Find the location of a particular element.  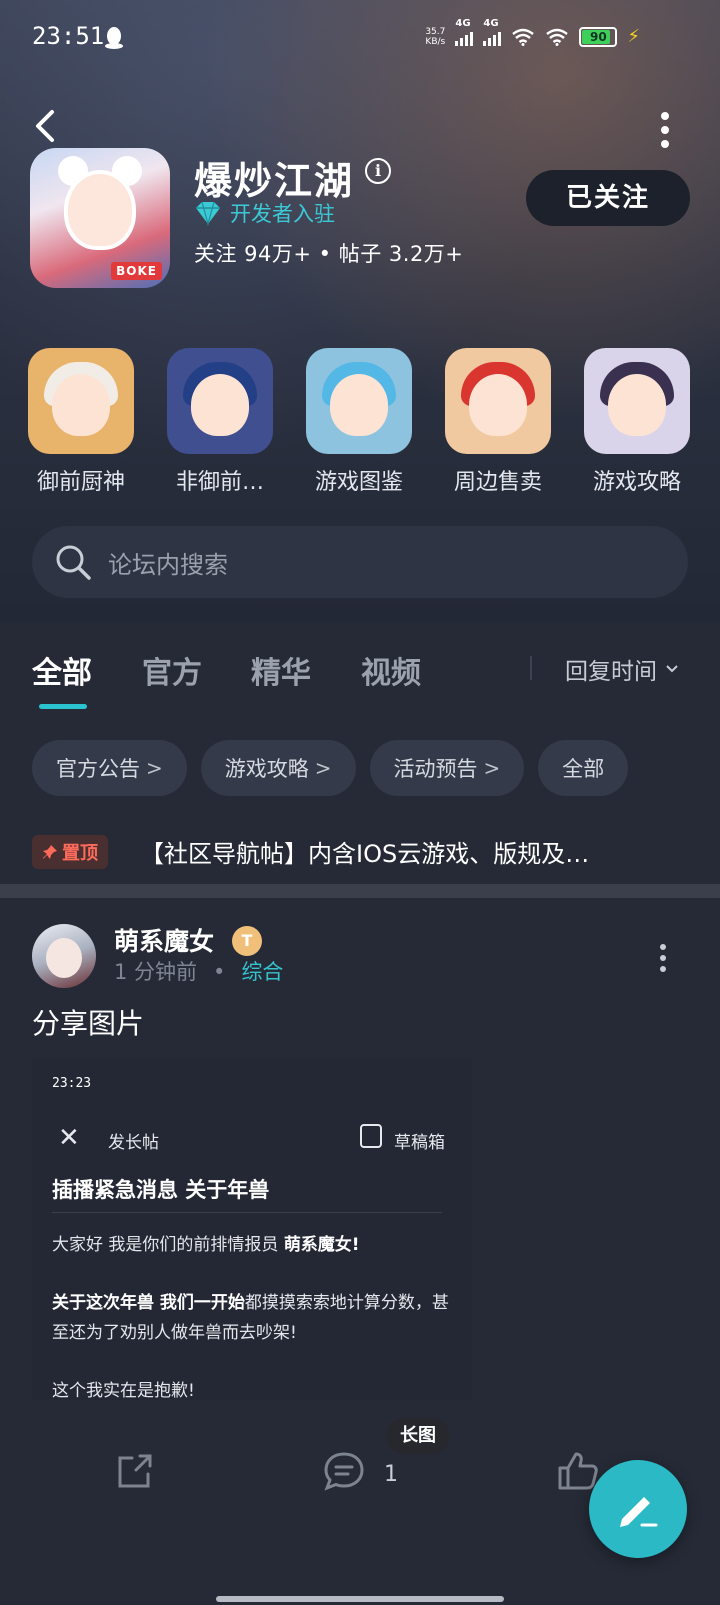

battery-icon: 90 is located at coordinates (598, 36).